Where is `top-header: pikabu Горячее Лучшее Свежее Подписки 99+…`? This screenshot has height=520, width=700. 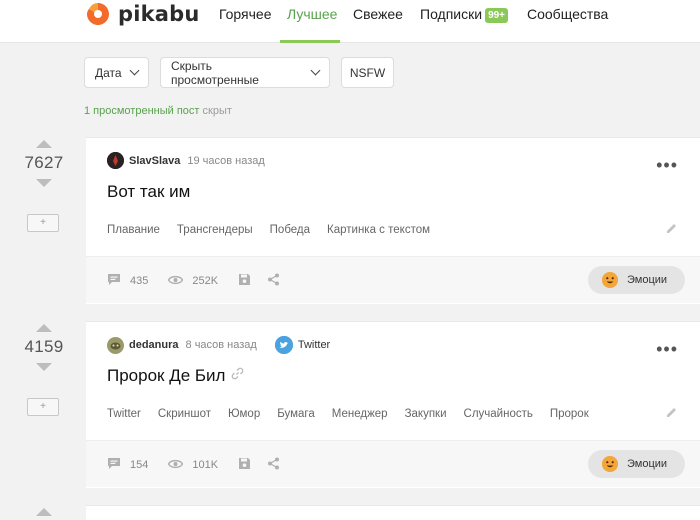
top-header: pikabu Горячее Лучшее Свежее Подписки 99+… is located at coordinates (350, 21).